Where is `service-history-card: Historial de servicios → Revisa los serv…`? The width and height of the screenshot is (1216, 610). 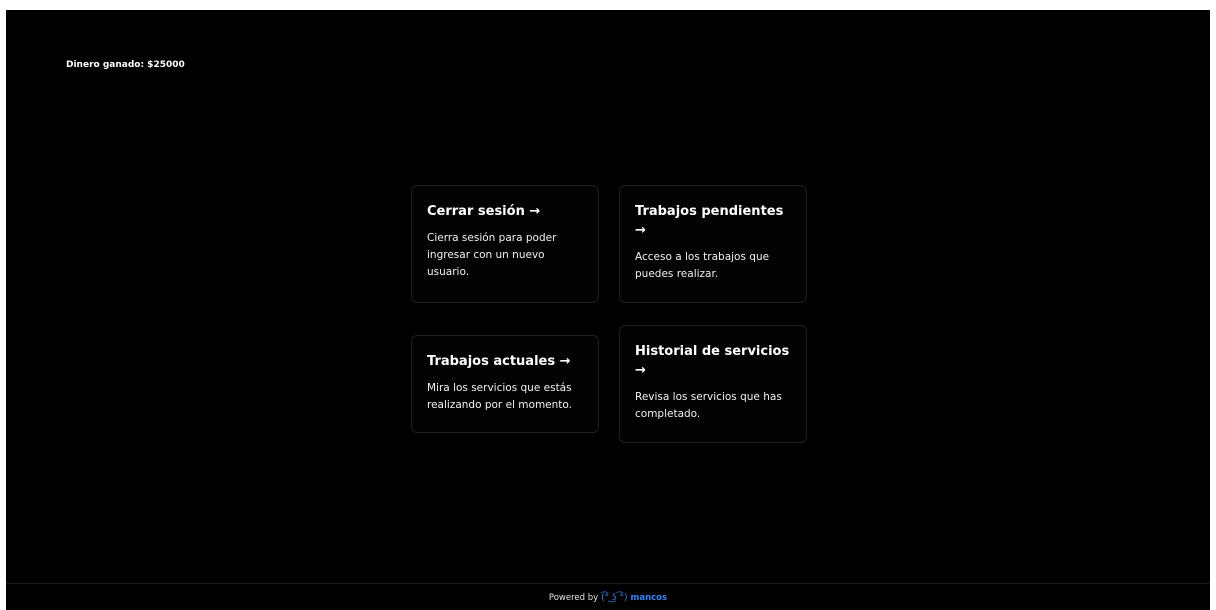
service-history-card: Historial de servicios → Revisa los serv… is located at coordinates (713, 384).